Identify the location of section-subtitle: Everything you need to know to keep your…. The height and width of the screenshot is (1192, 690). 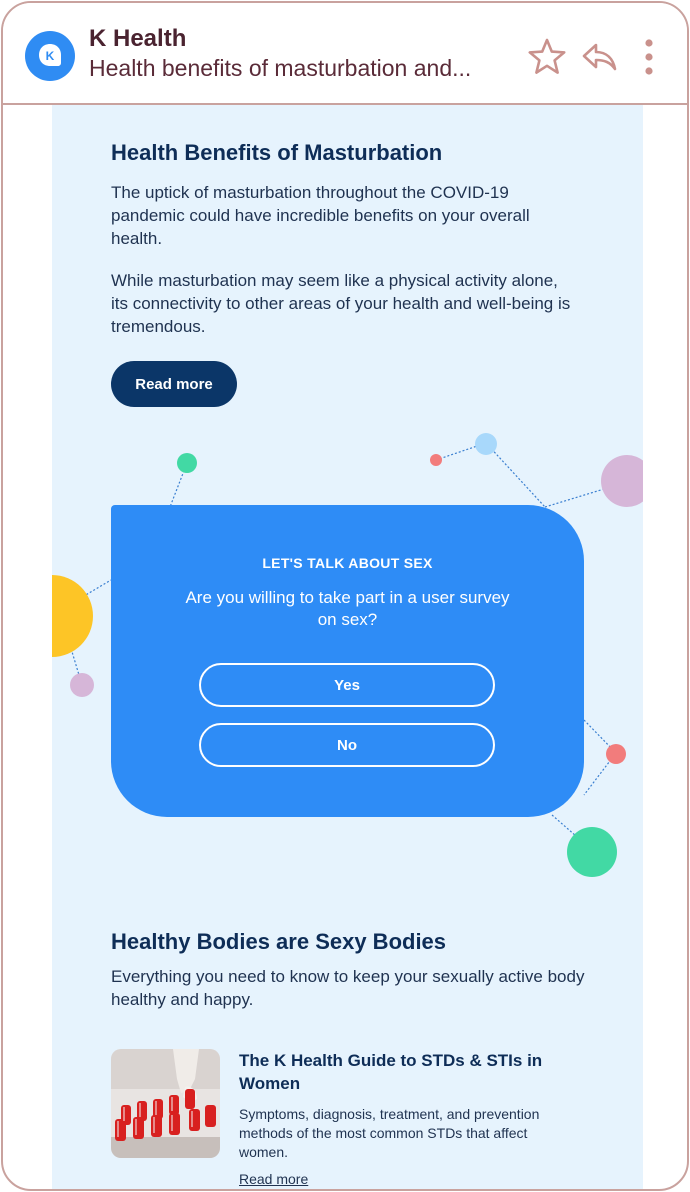
(348, 988).